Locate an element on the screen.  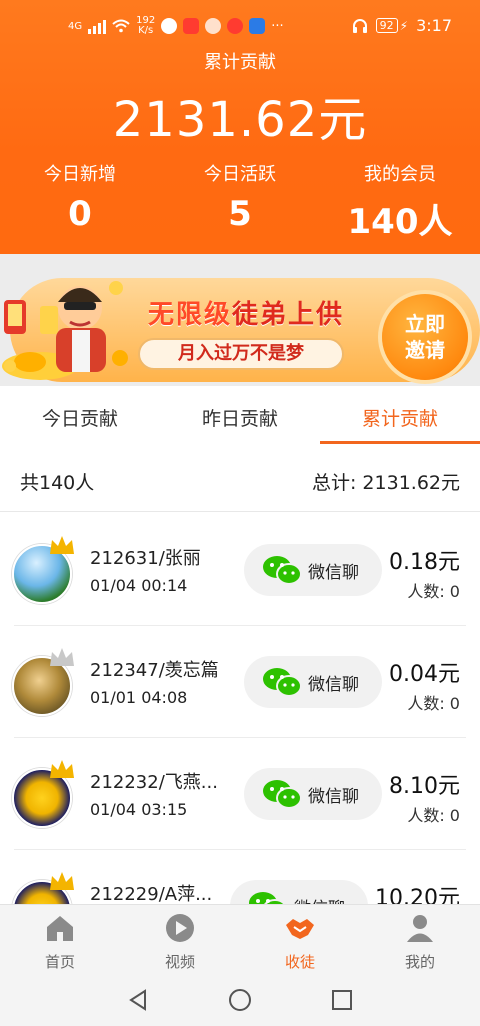
bottom-nav: 首页 视频 收徒 我的 is located at coordinates (240, 939).